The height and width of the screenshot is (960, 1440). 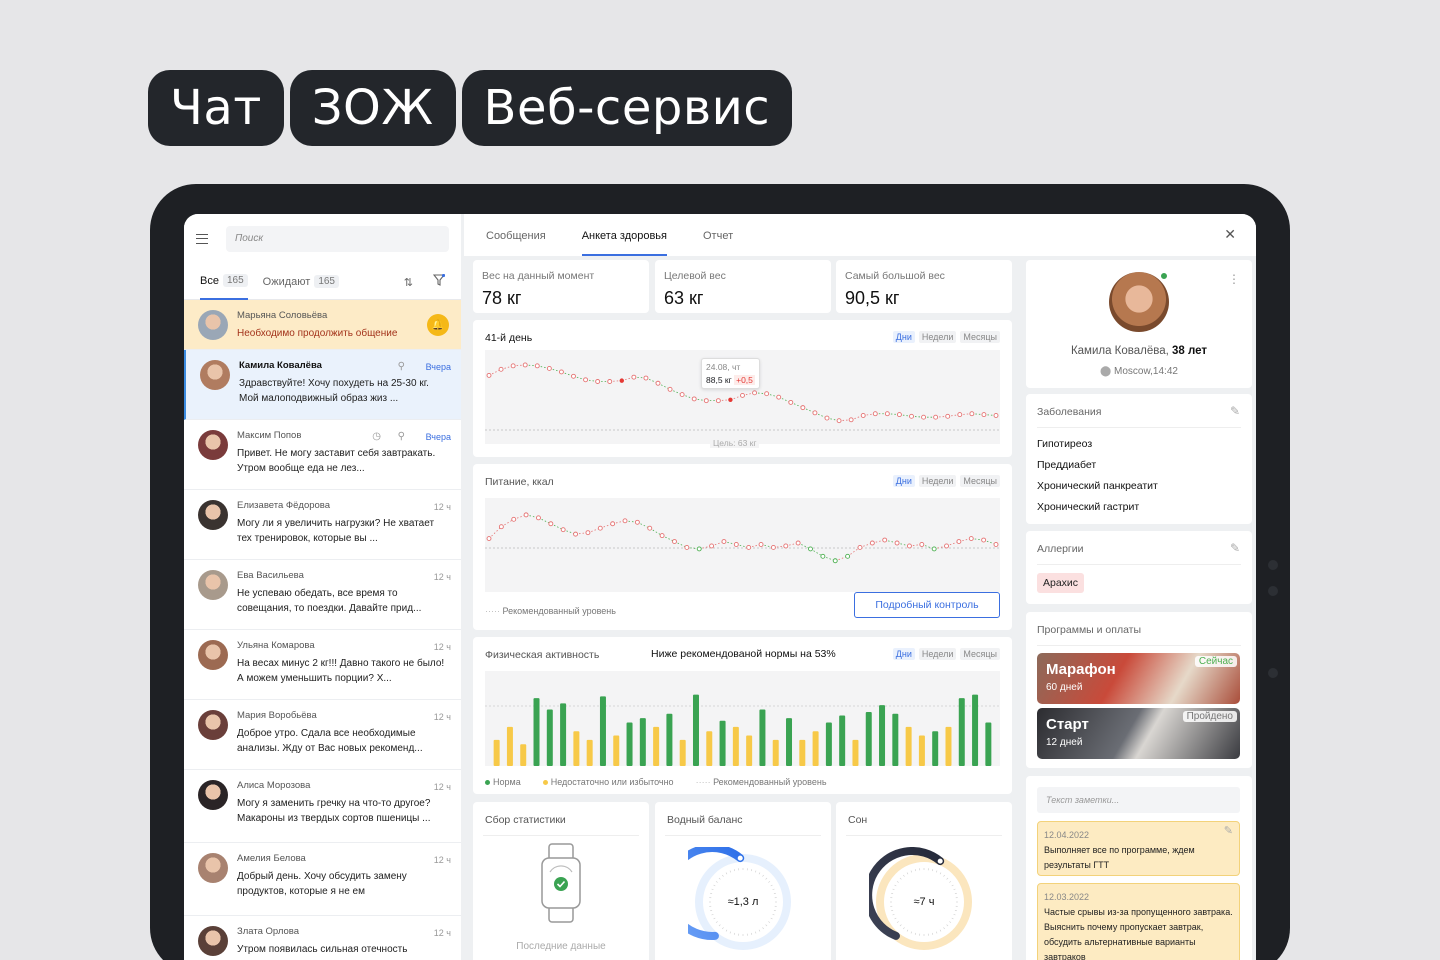 What do you see at coordinates (408, 282) in the screenshot?
I see `sort-icon: ⇅` at bounding box center [408, 282].